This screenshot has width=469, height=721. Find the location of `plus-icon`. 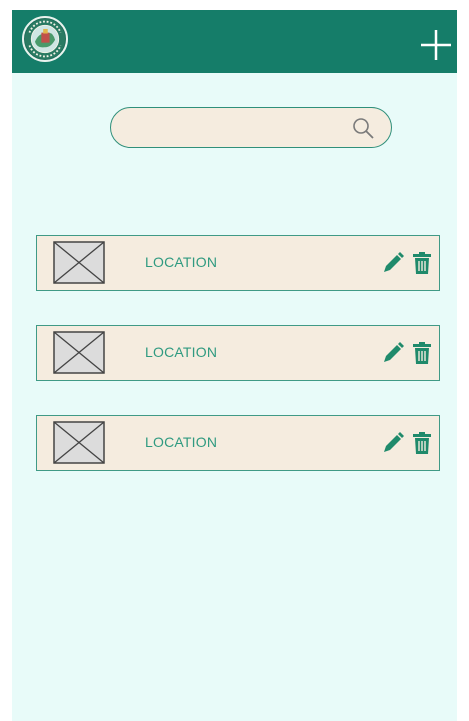

plus-icon is located at coordinates (436, 45).